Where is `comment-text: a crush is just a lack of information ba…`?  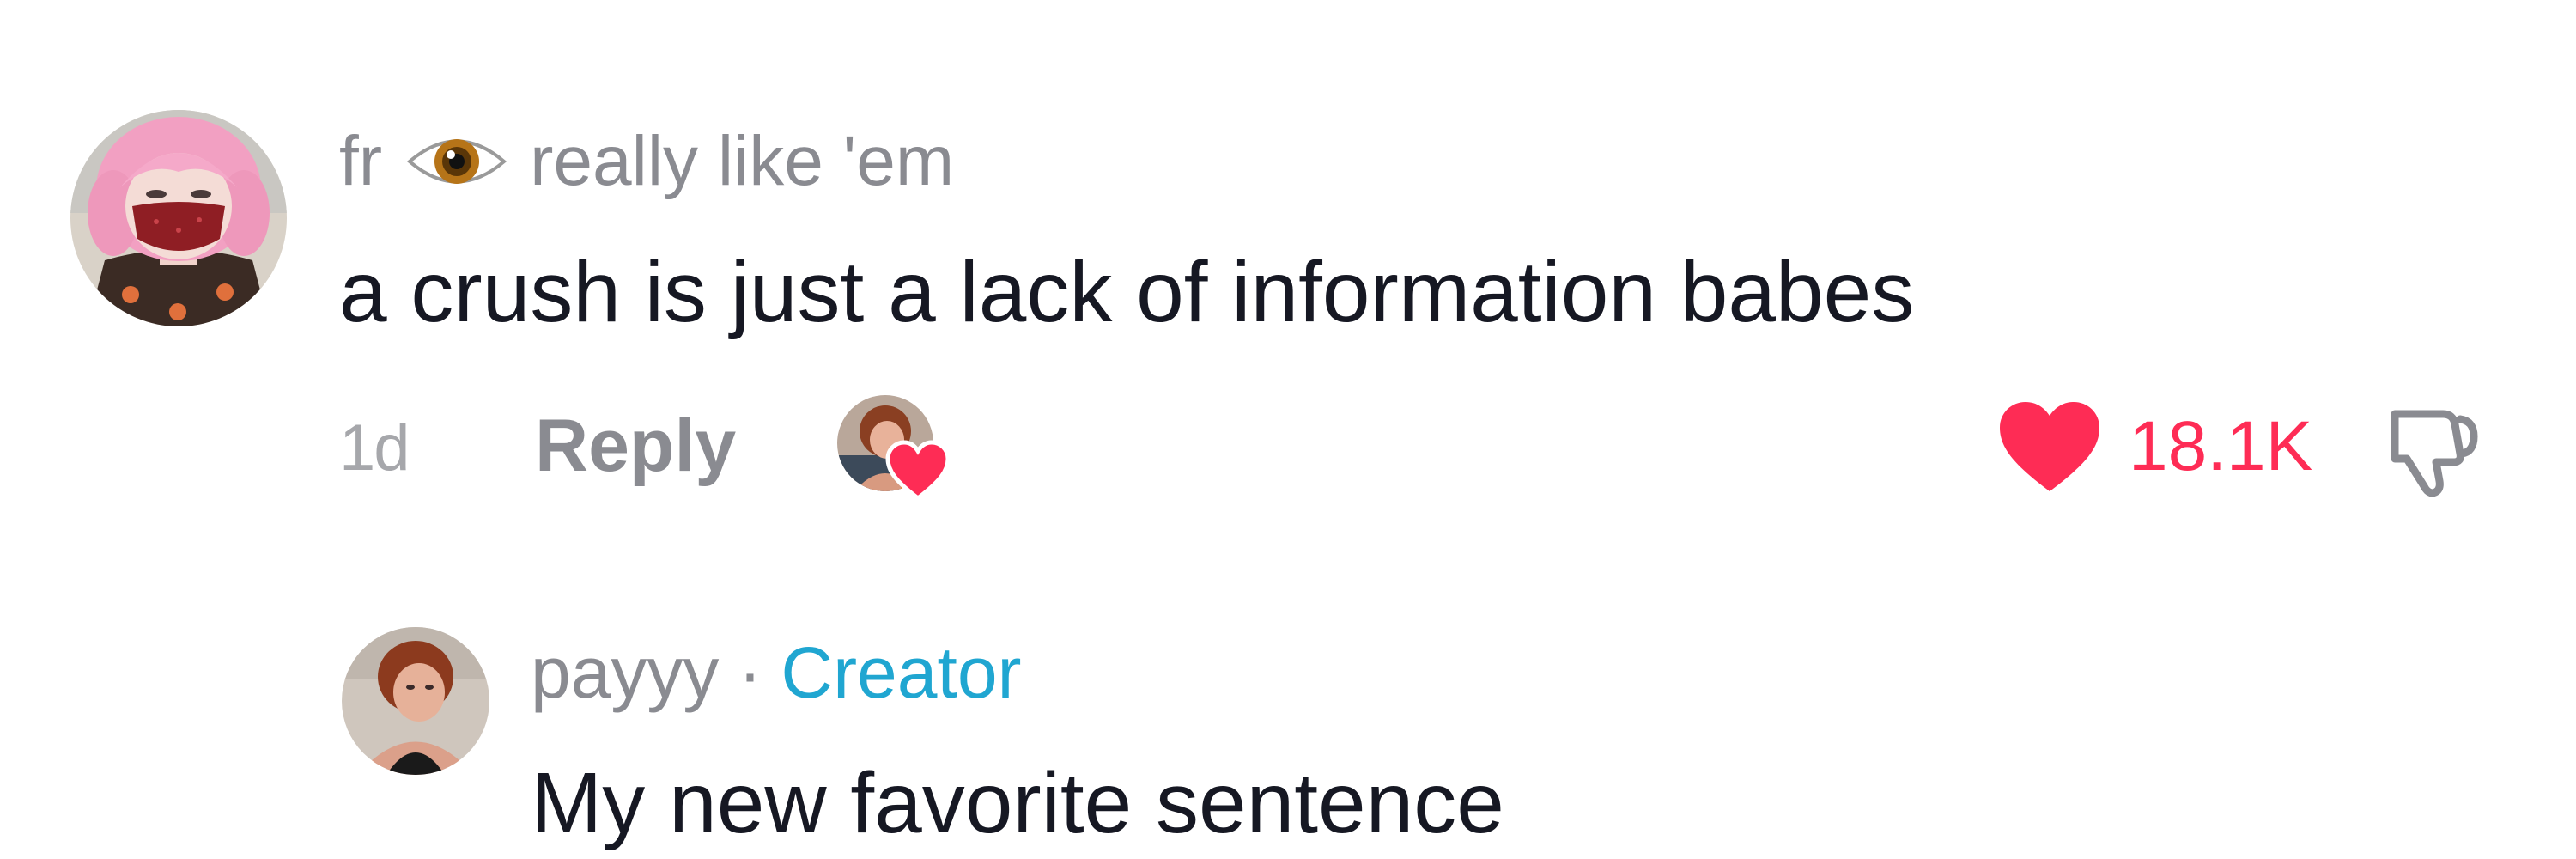 comment-text: a crush is just a lack of information ba… is located at coordinates (1127, 292).